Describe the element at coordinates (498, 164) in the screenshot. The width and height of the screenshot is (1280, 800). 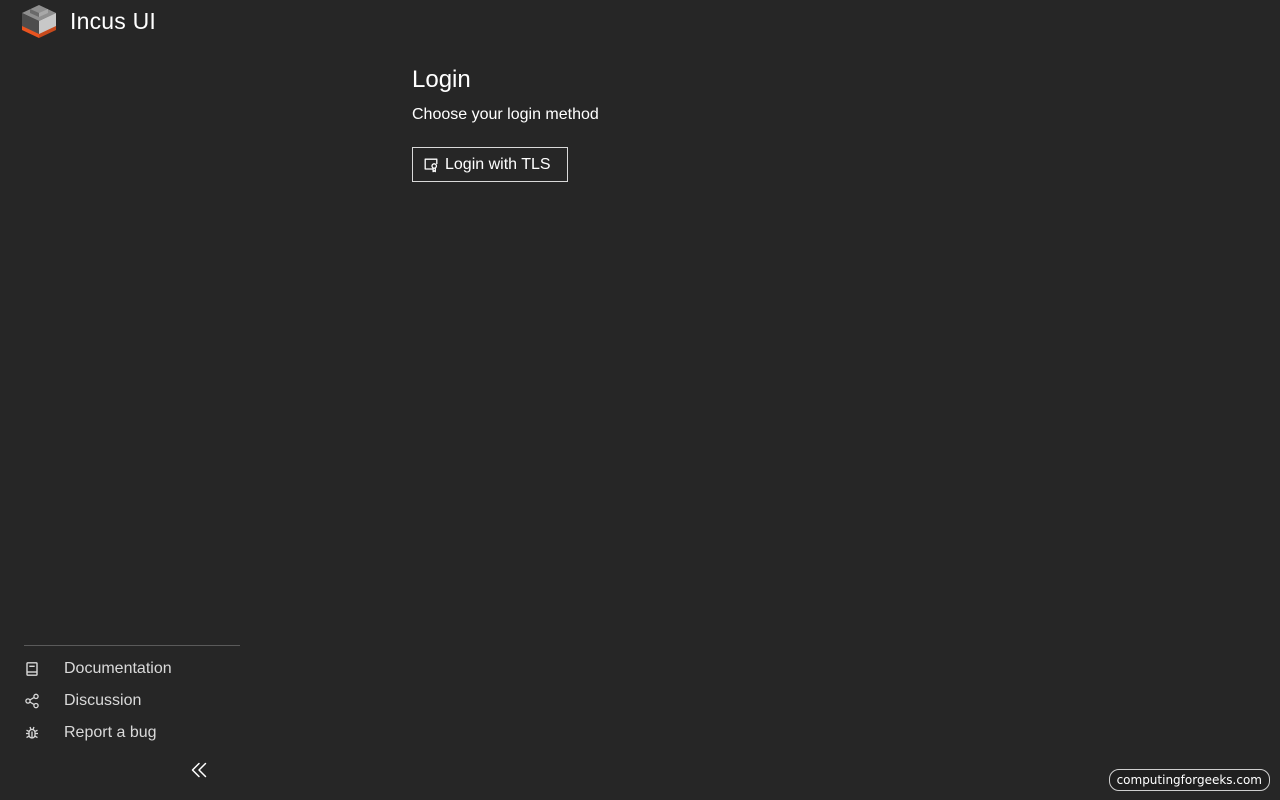
I see `login-with-tls-label: Login with TLS` at that location.